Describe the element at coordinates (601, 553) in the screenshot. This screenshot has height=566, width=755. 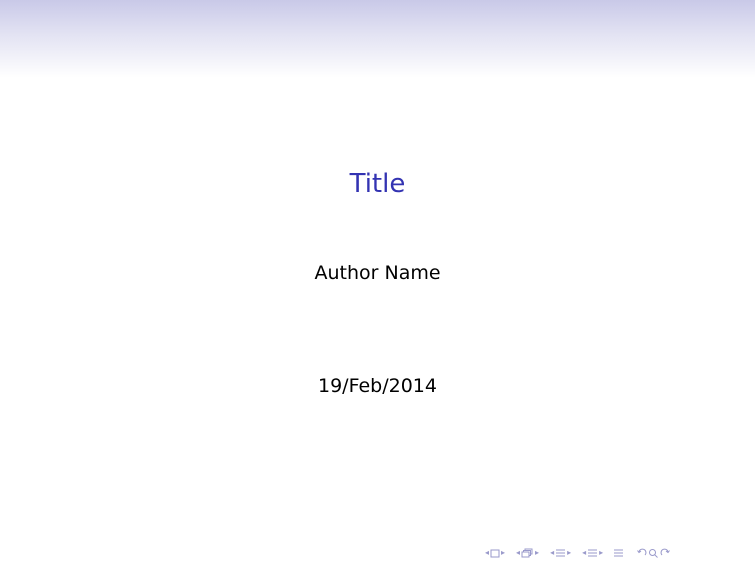
I see `document-next-icon: ▸` at that location.